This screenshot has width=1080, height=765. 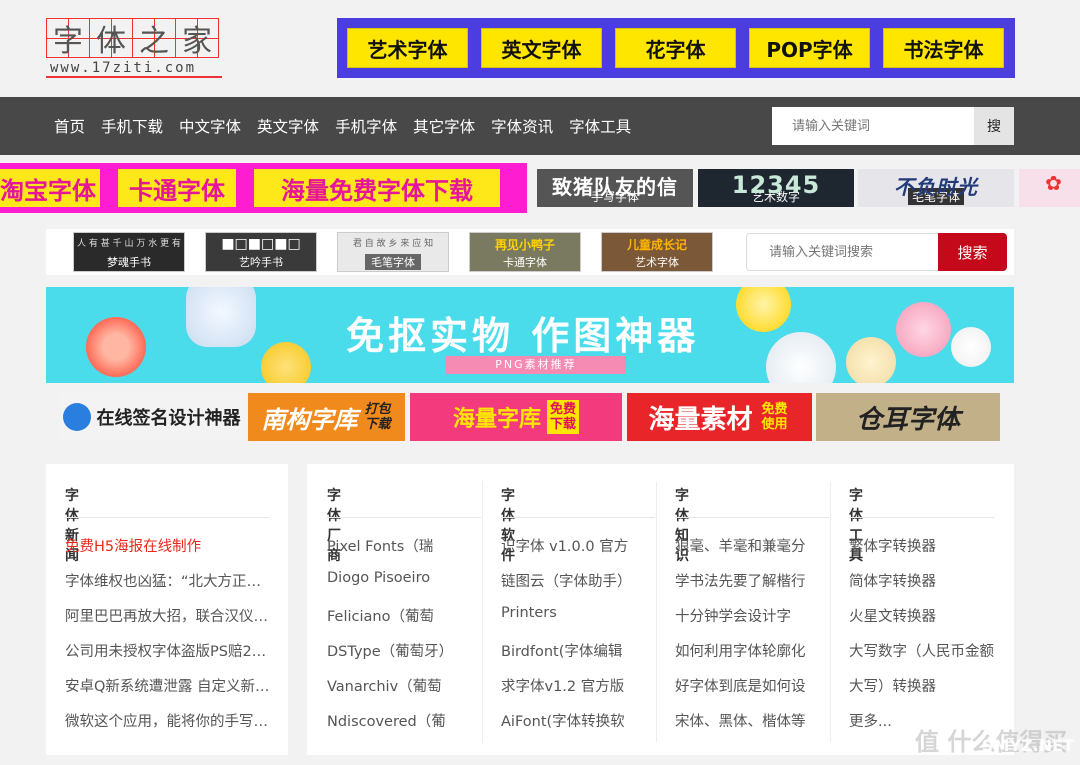 I want to click on logo-char: 字, so click(x=68, y=38).